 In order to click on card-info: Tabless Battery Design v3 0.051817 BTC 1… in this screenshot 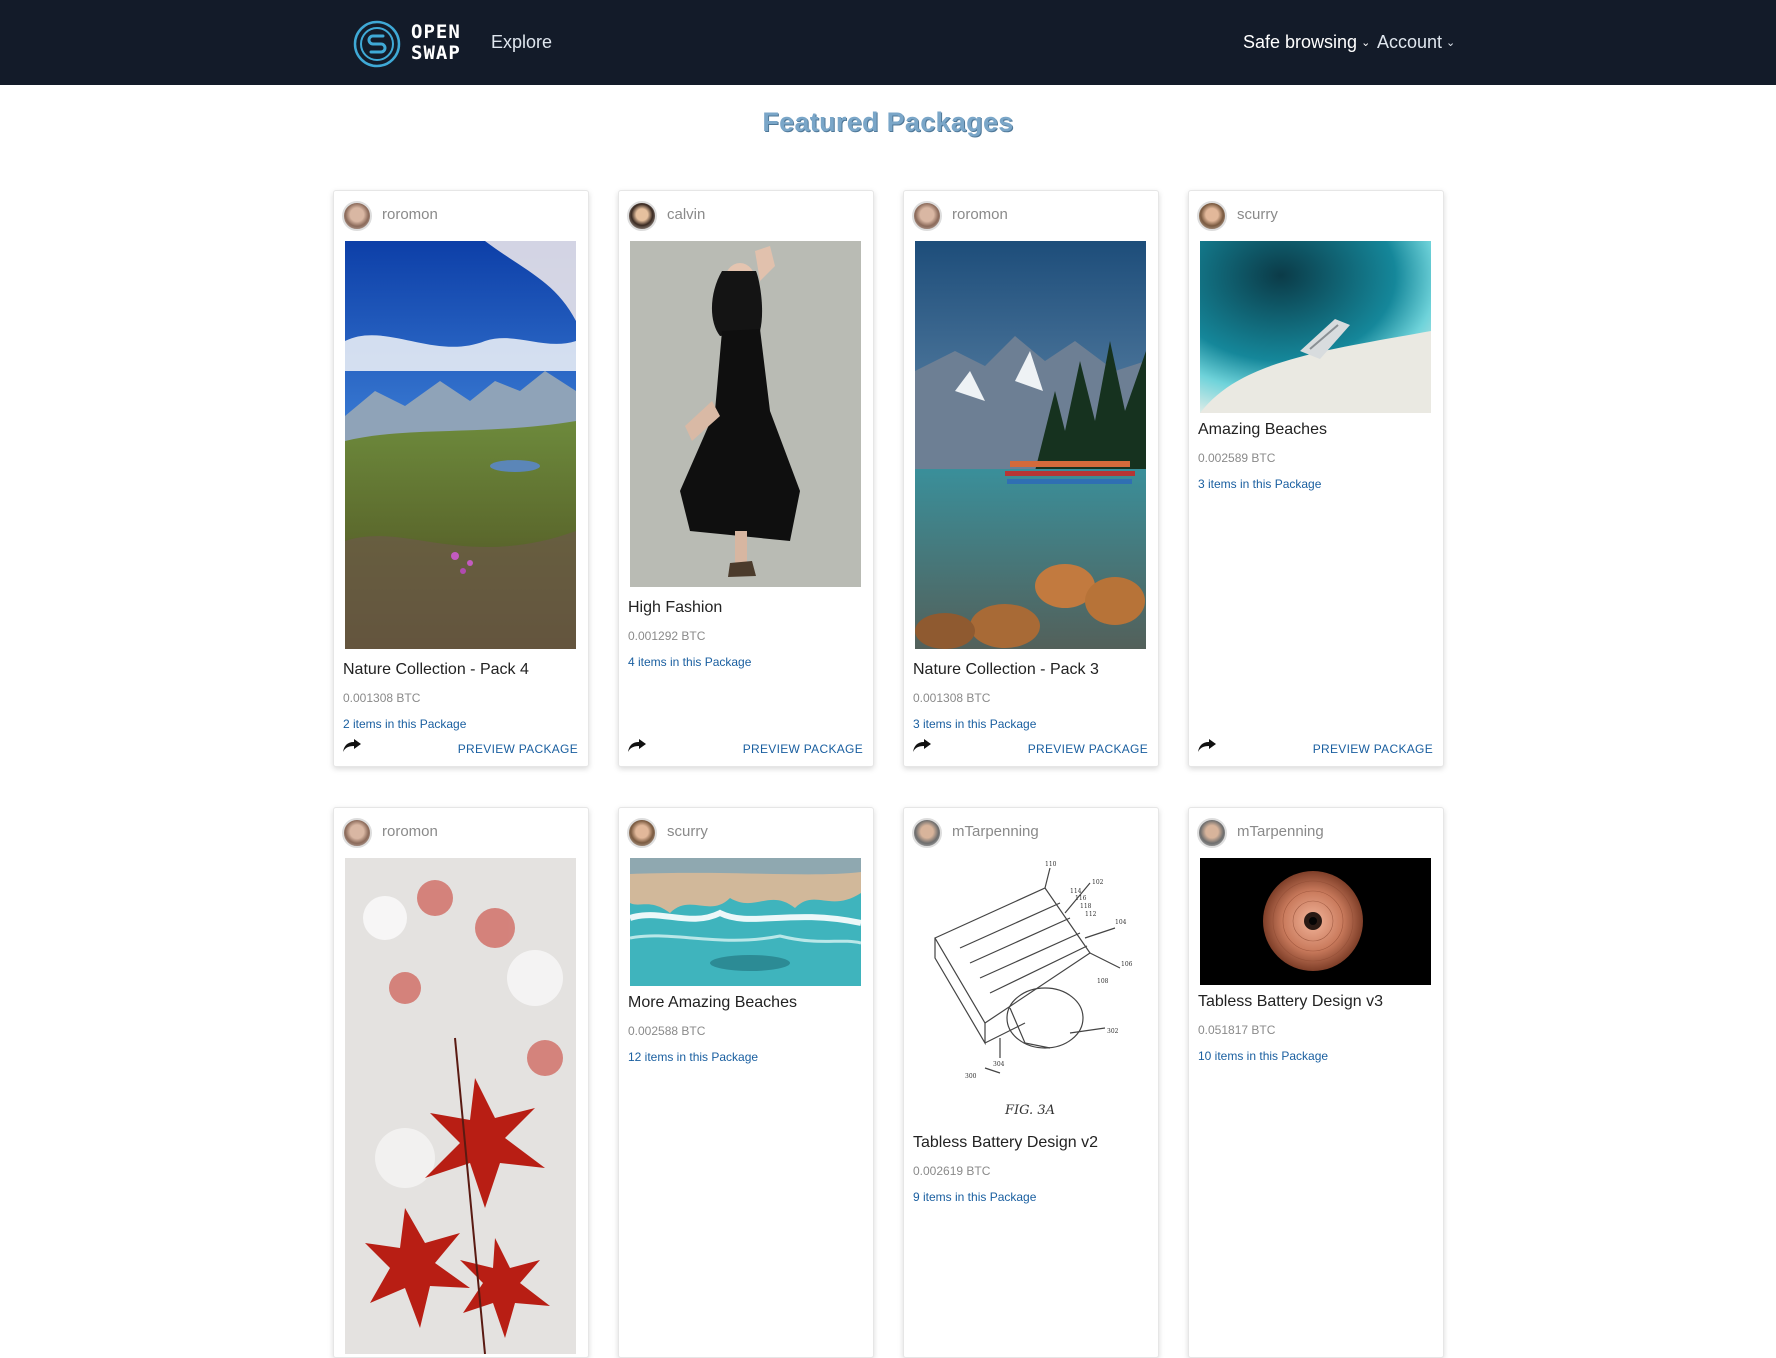, I will do `click(1318, 1028)`.